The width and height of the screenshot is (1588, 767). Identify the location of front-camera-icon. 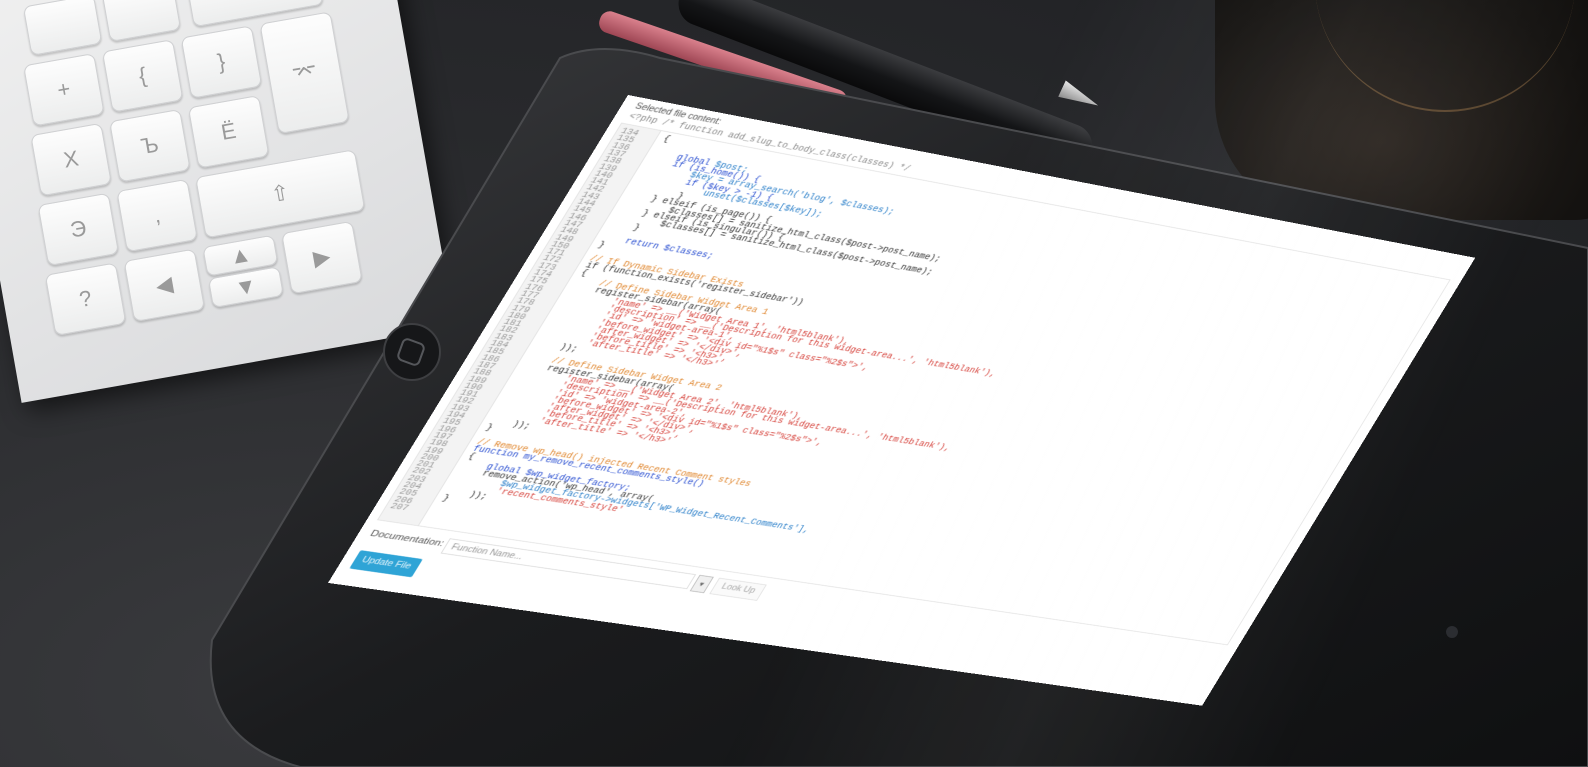
(1452, 632).